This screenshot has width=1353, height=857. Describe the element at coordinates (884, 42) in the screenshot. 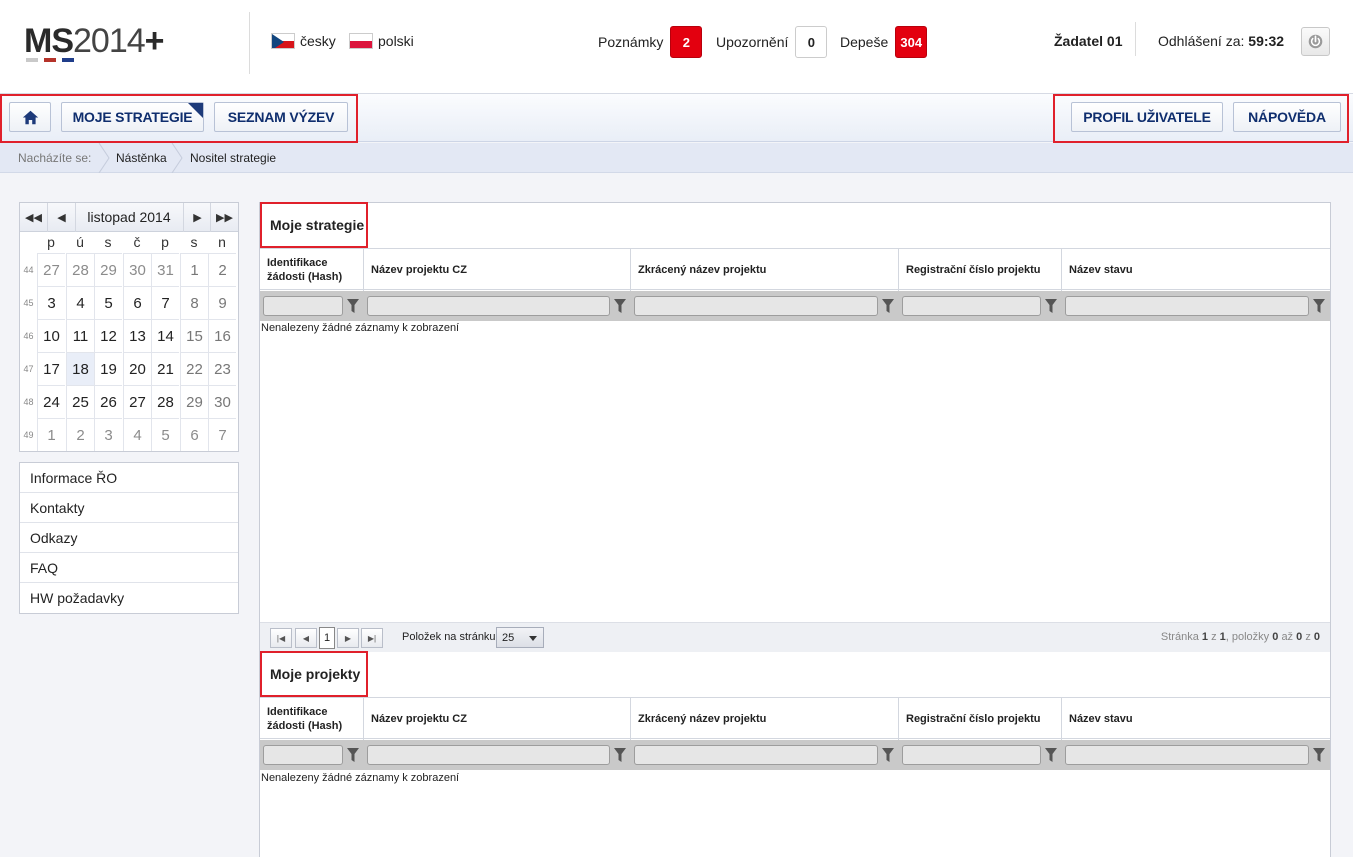

I see `messages-notification: Depeše 304` at that location.